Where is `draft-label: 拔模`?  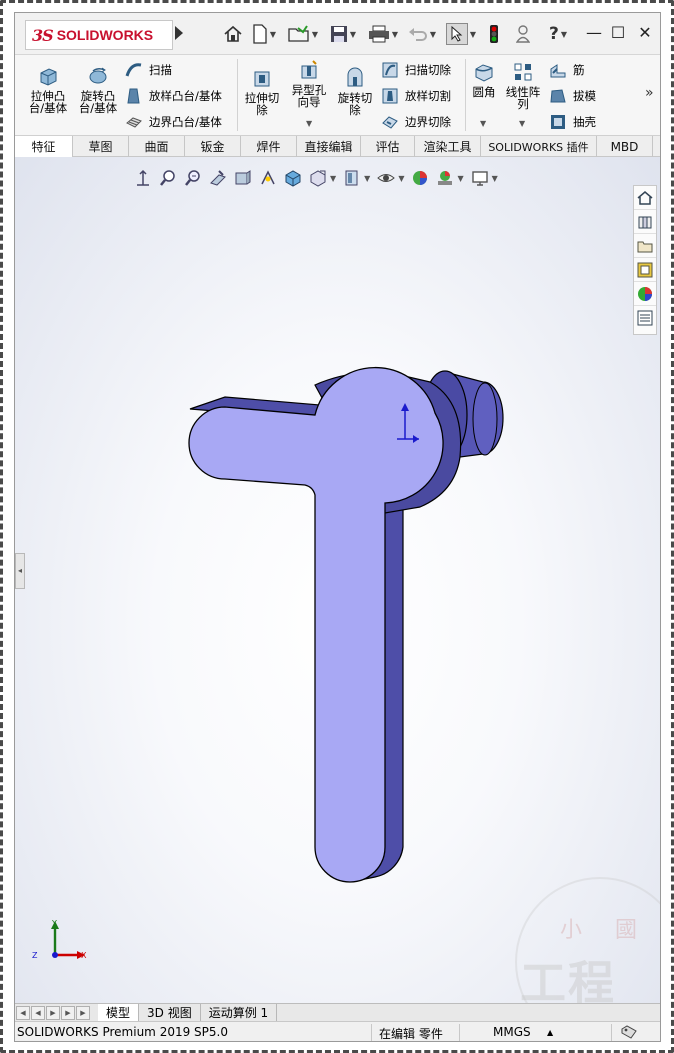
draft-label: 拔模 is located at coordinates (584, 96).